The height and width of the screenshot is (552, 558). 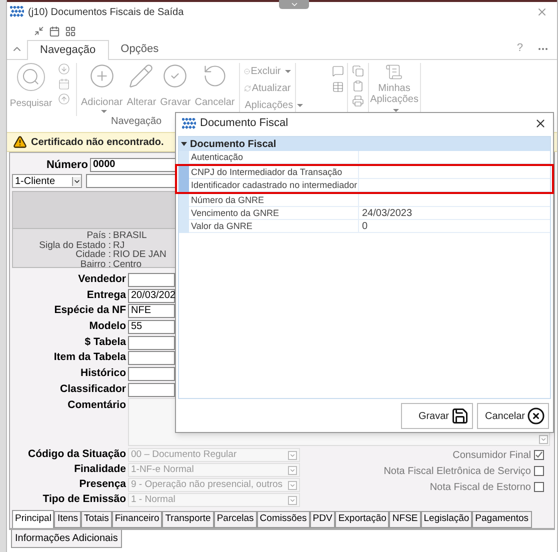 I want to click on calendar-icon, so click(x=54, y=31).